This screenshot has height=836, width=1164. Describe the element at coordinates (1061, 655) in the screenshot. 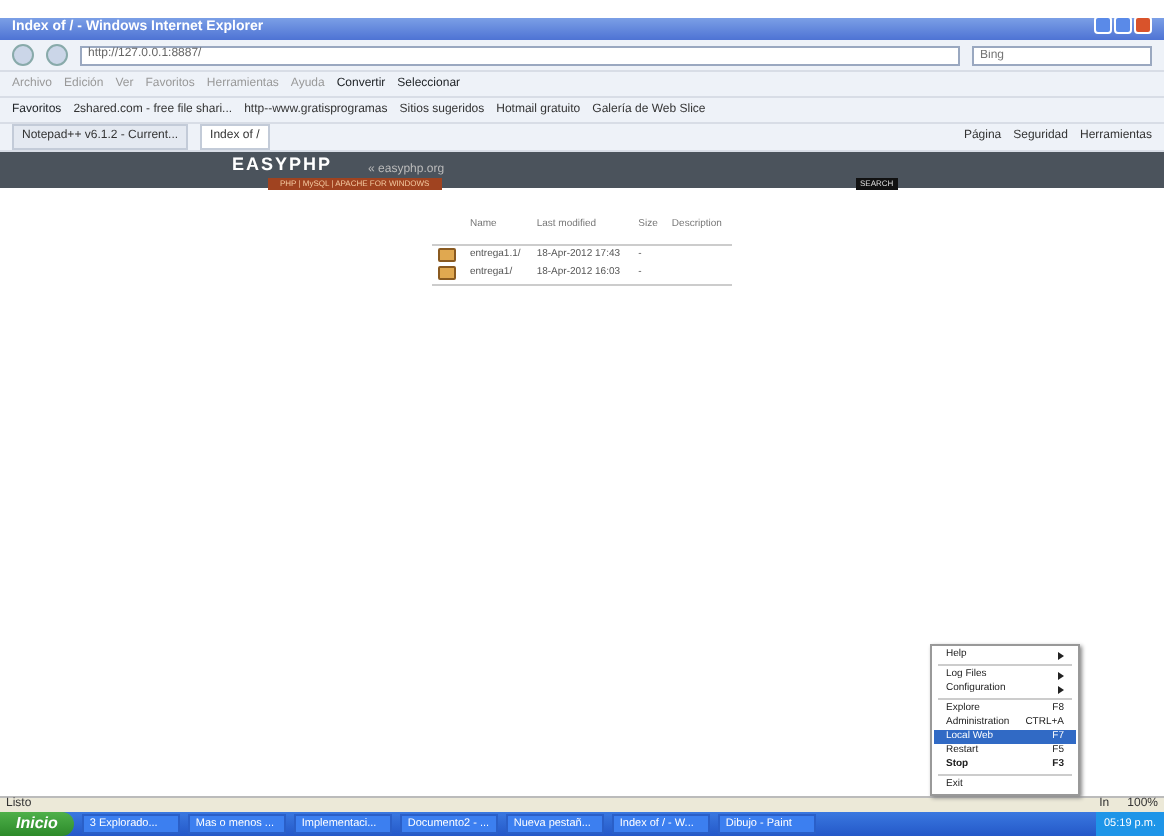

I see `submenu-arrow-icon` at that location.